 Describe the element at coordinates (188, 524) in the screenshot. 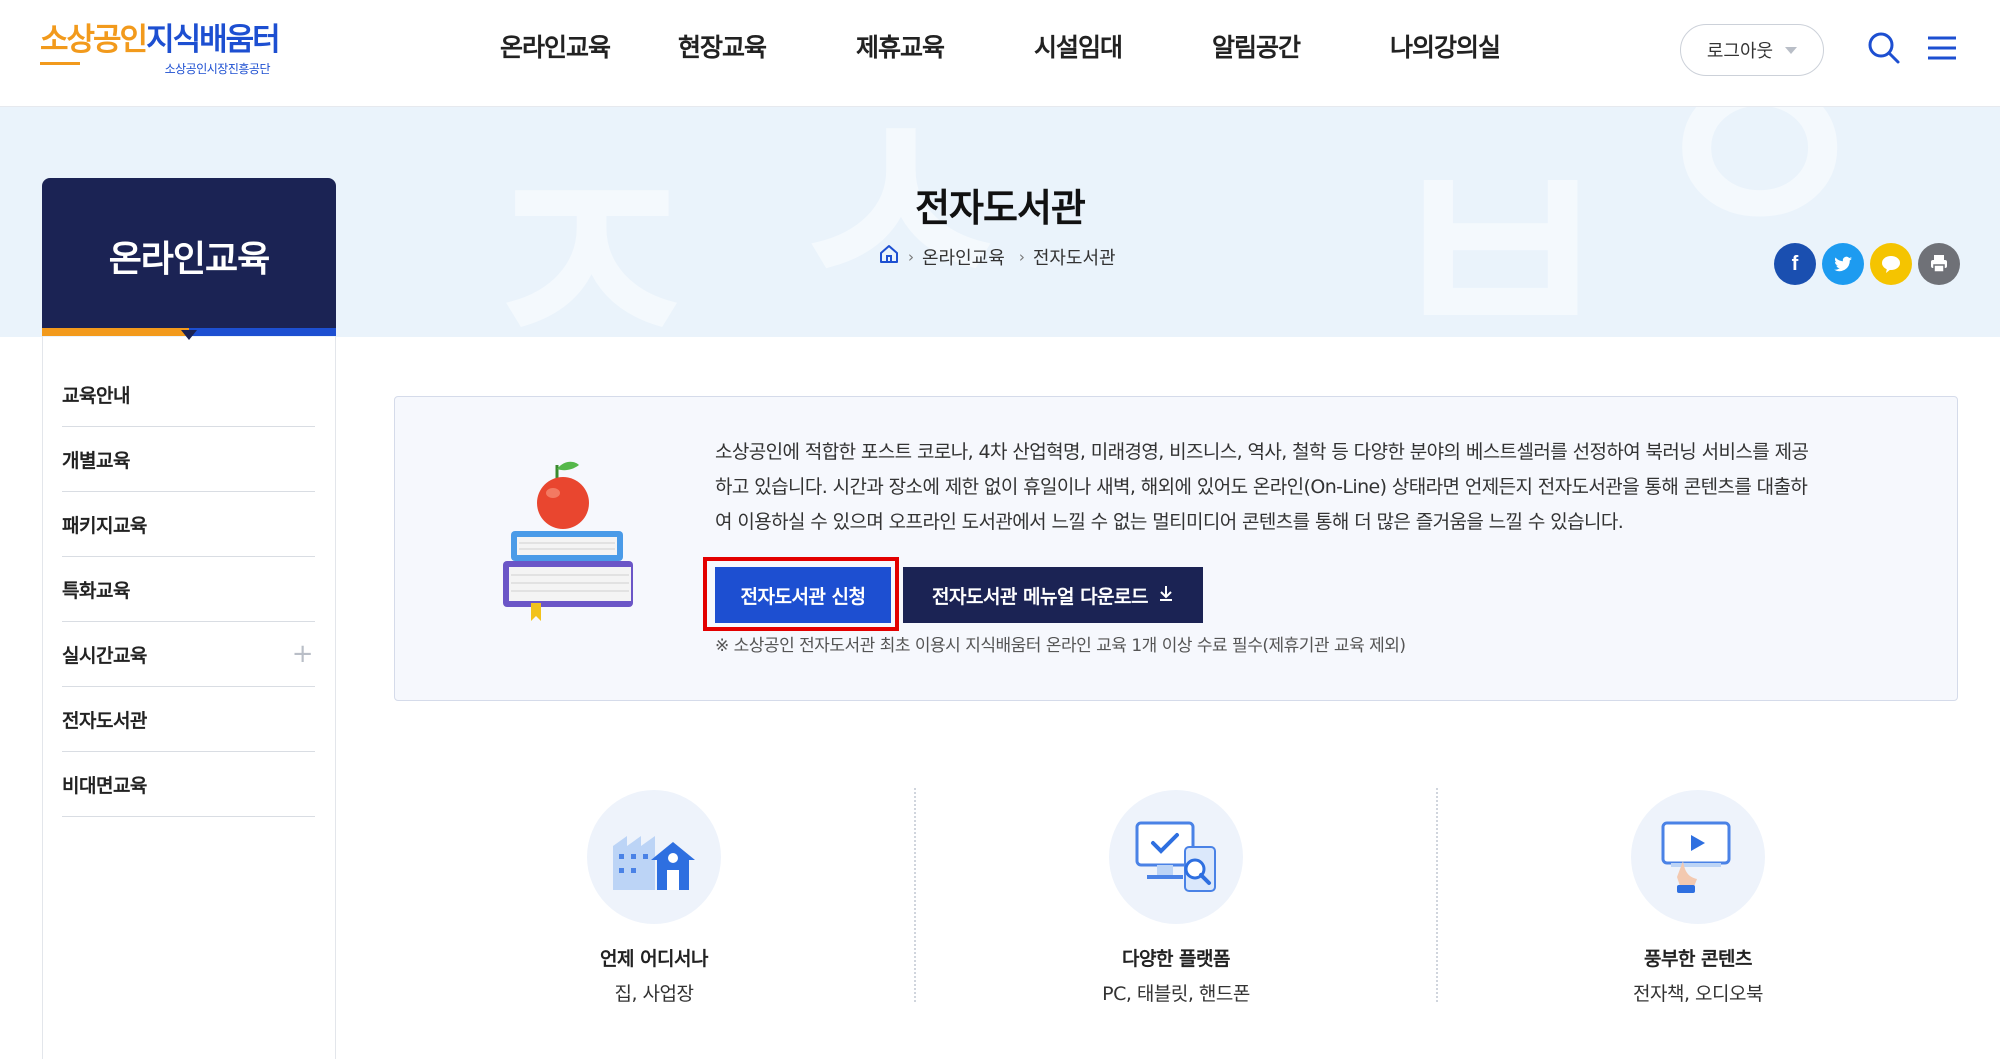

I see `sidebar-item-package-education: 패키지교육` at that location.